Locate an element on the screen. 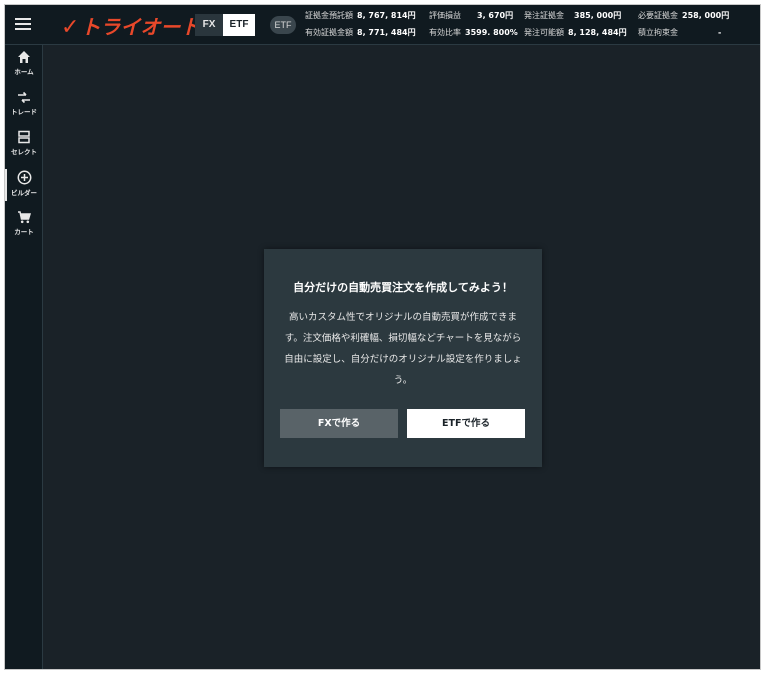  trade-icon is located at coordinates (24, 97).